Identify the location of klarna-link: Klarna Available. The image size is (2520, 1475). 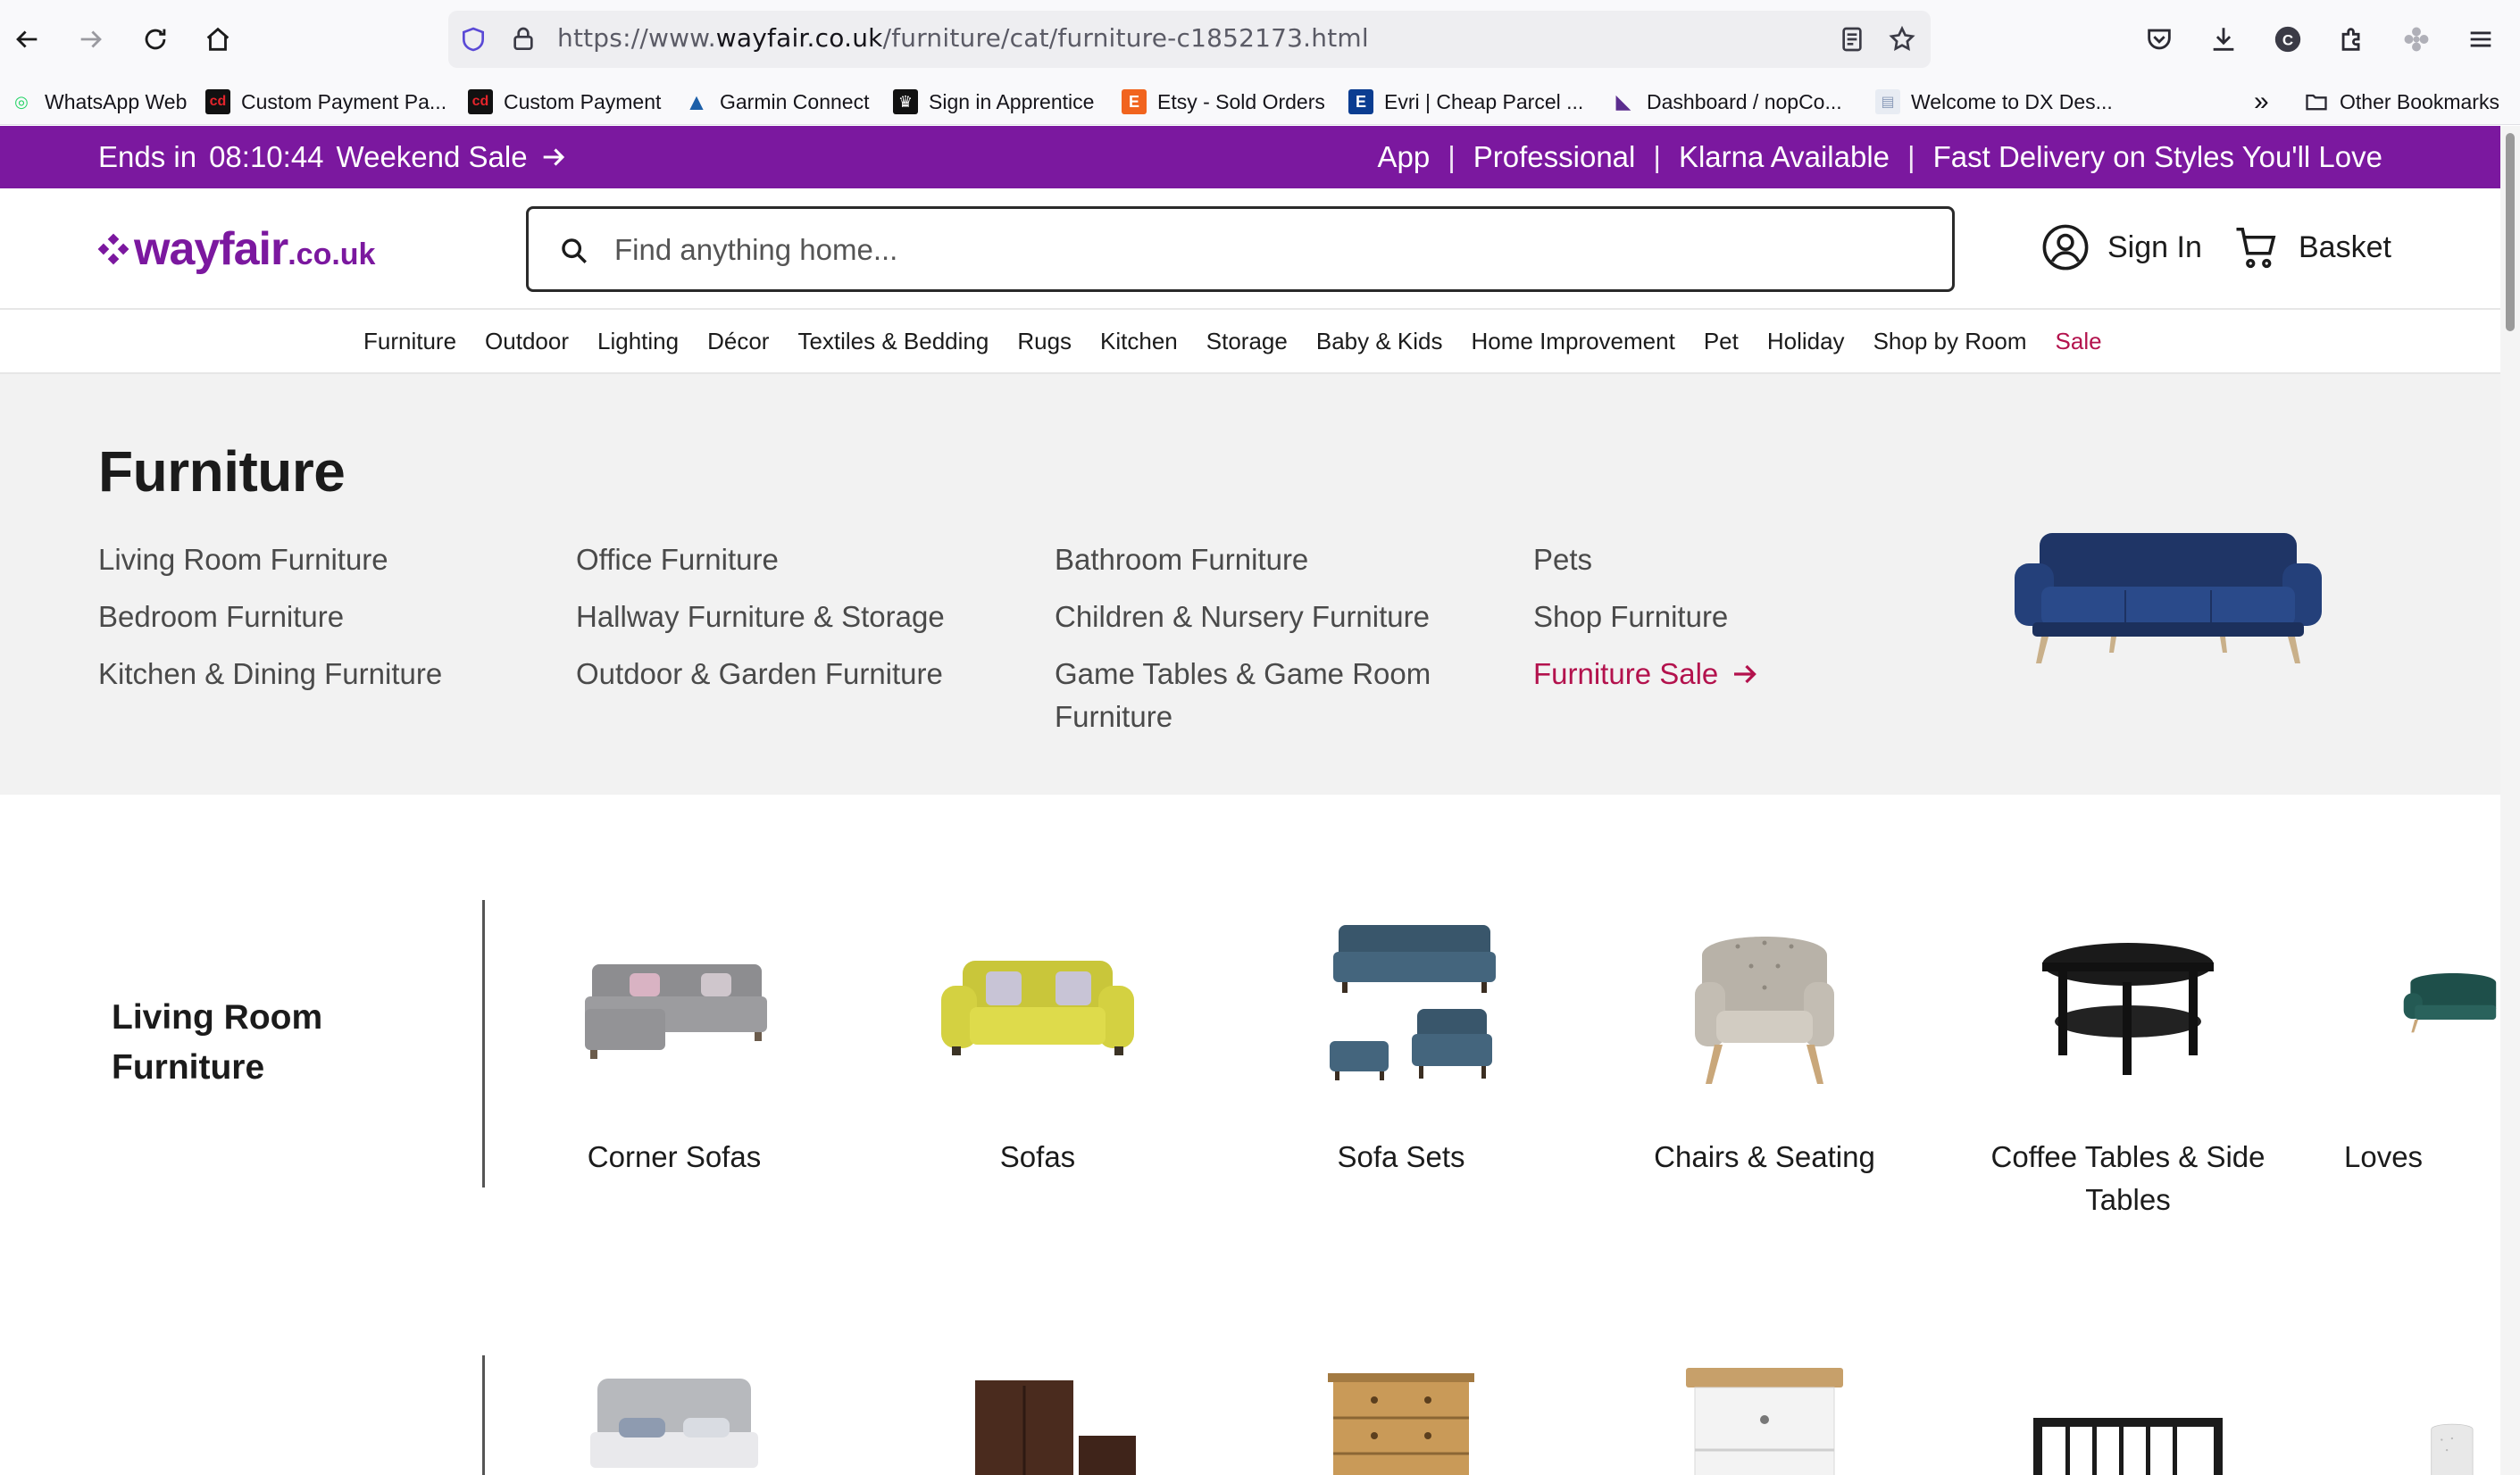
(1785, 157).